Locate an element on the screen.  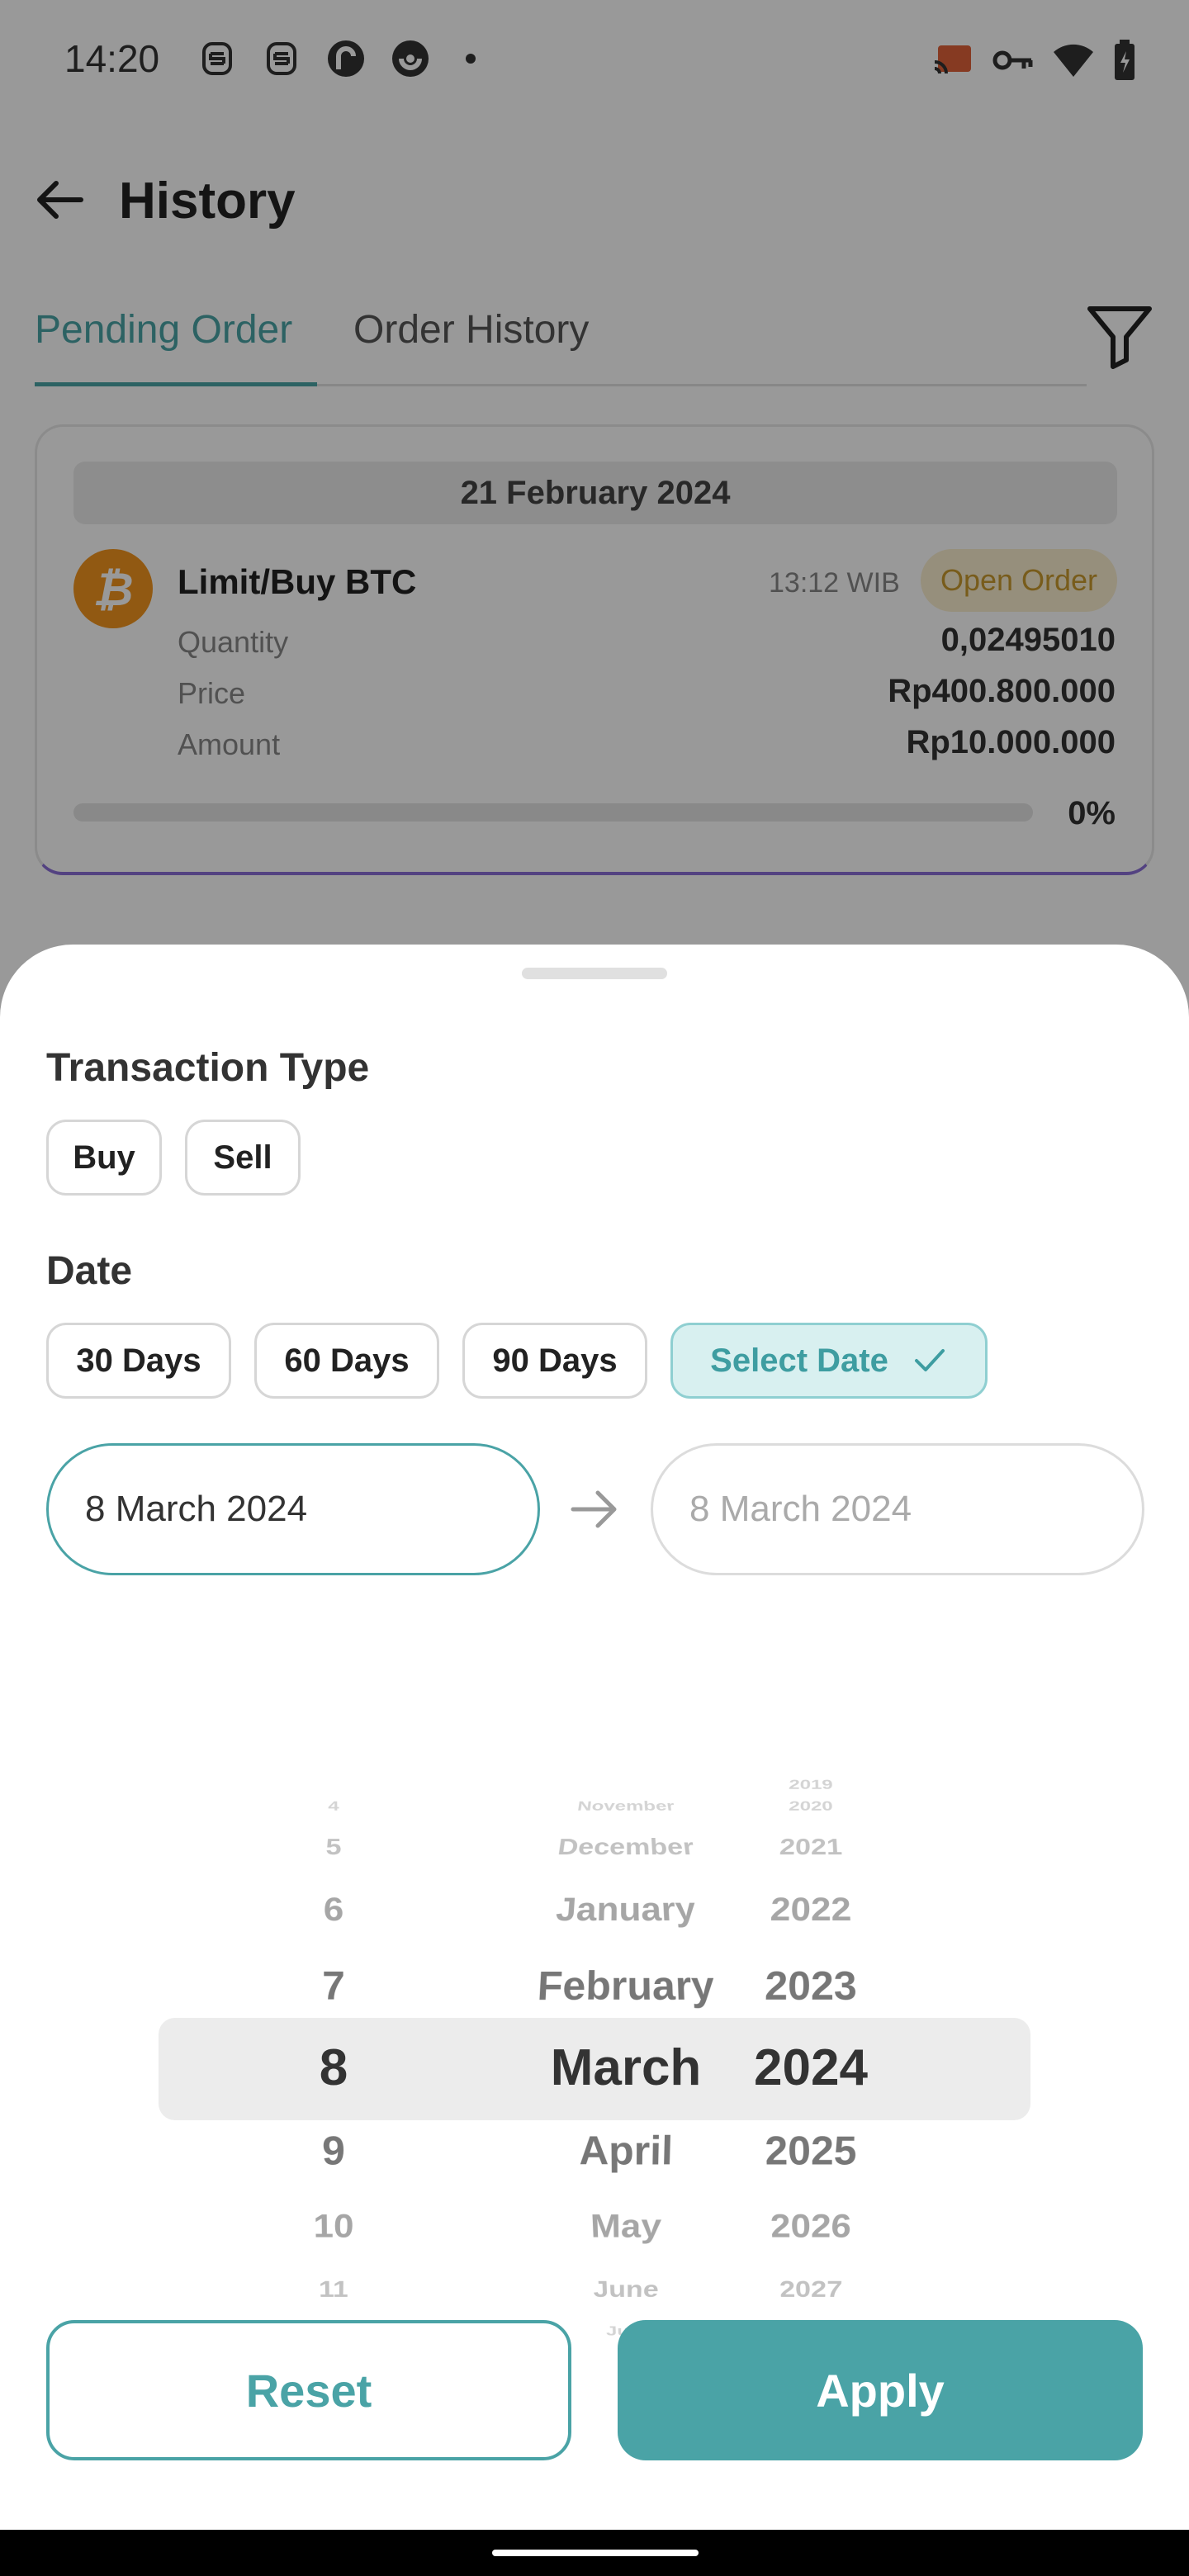
navigation-bar is located at coordinates (594, 2553).